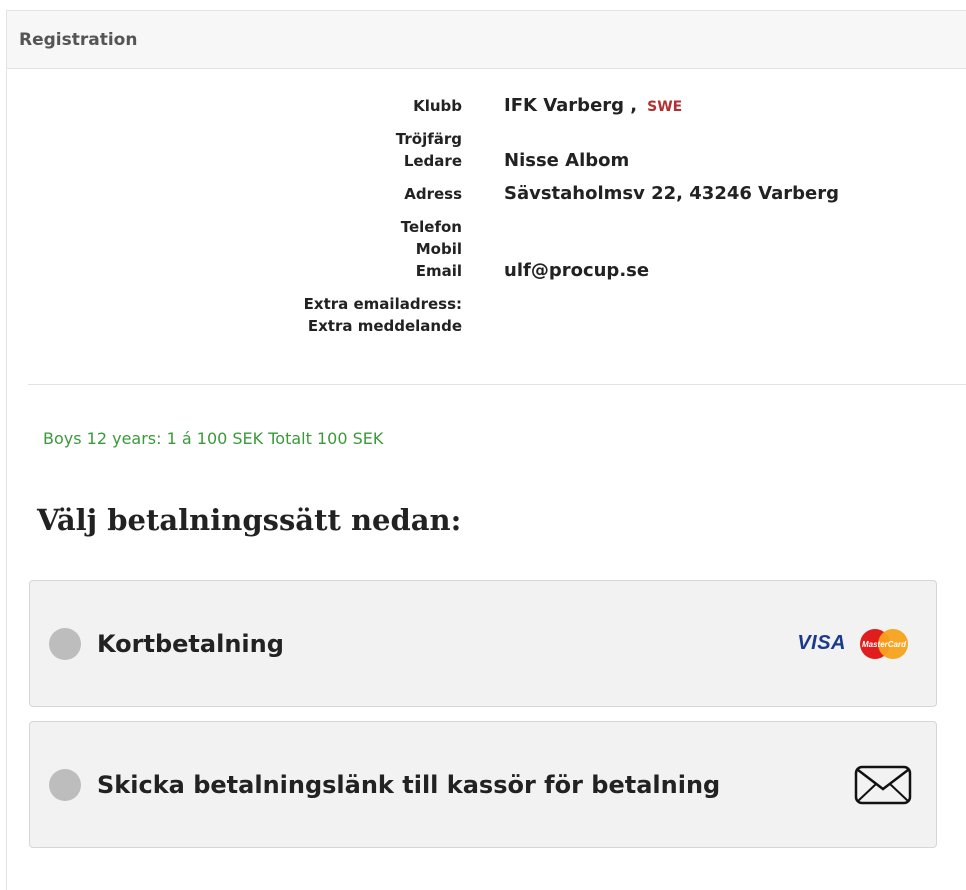  I want to click on detail-row-mobil: Mobil, so click(486, 249).